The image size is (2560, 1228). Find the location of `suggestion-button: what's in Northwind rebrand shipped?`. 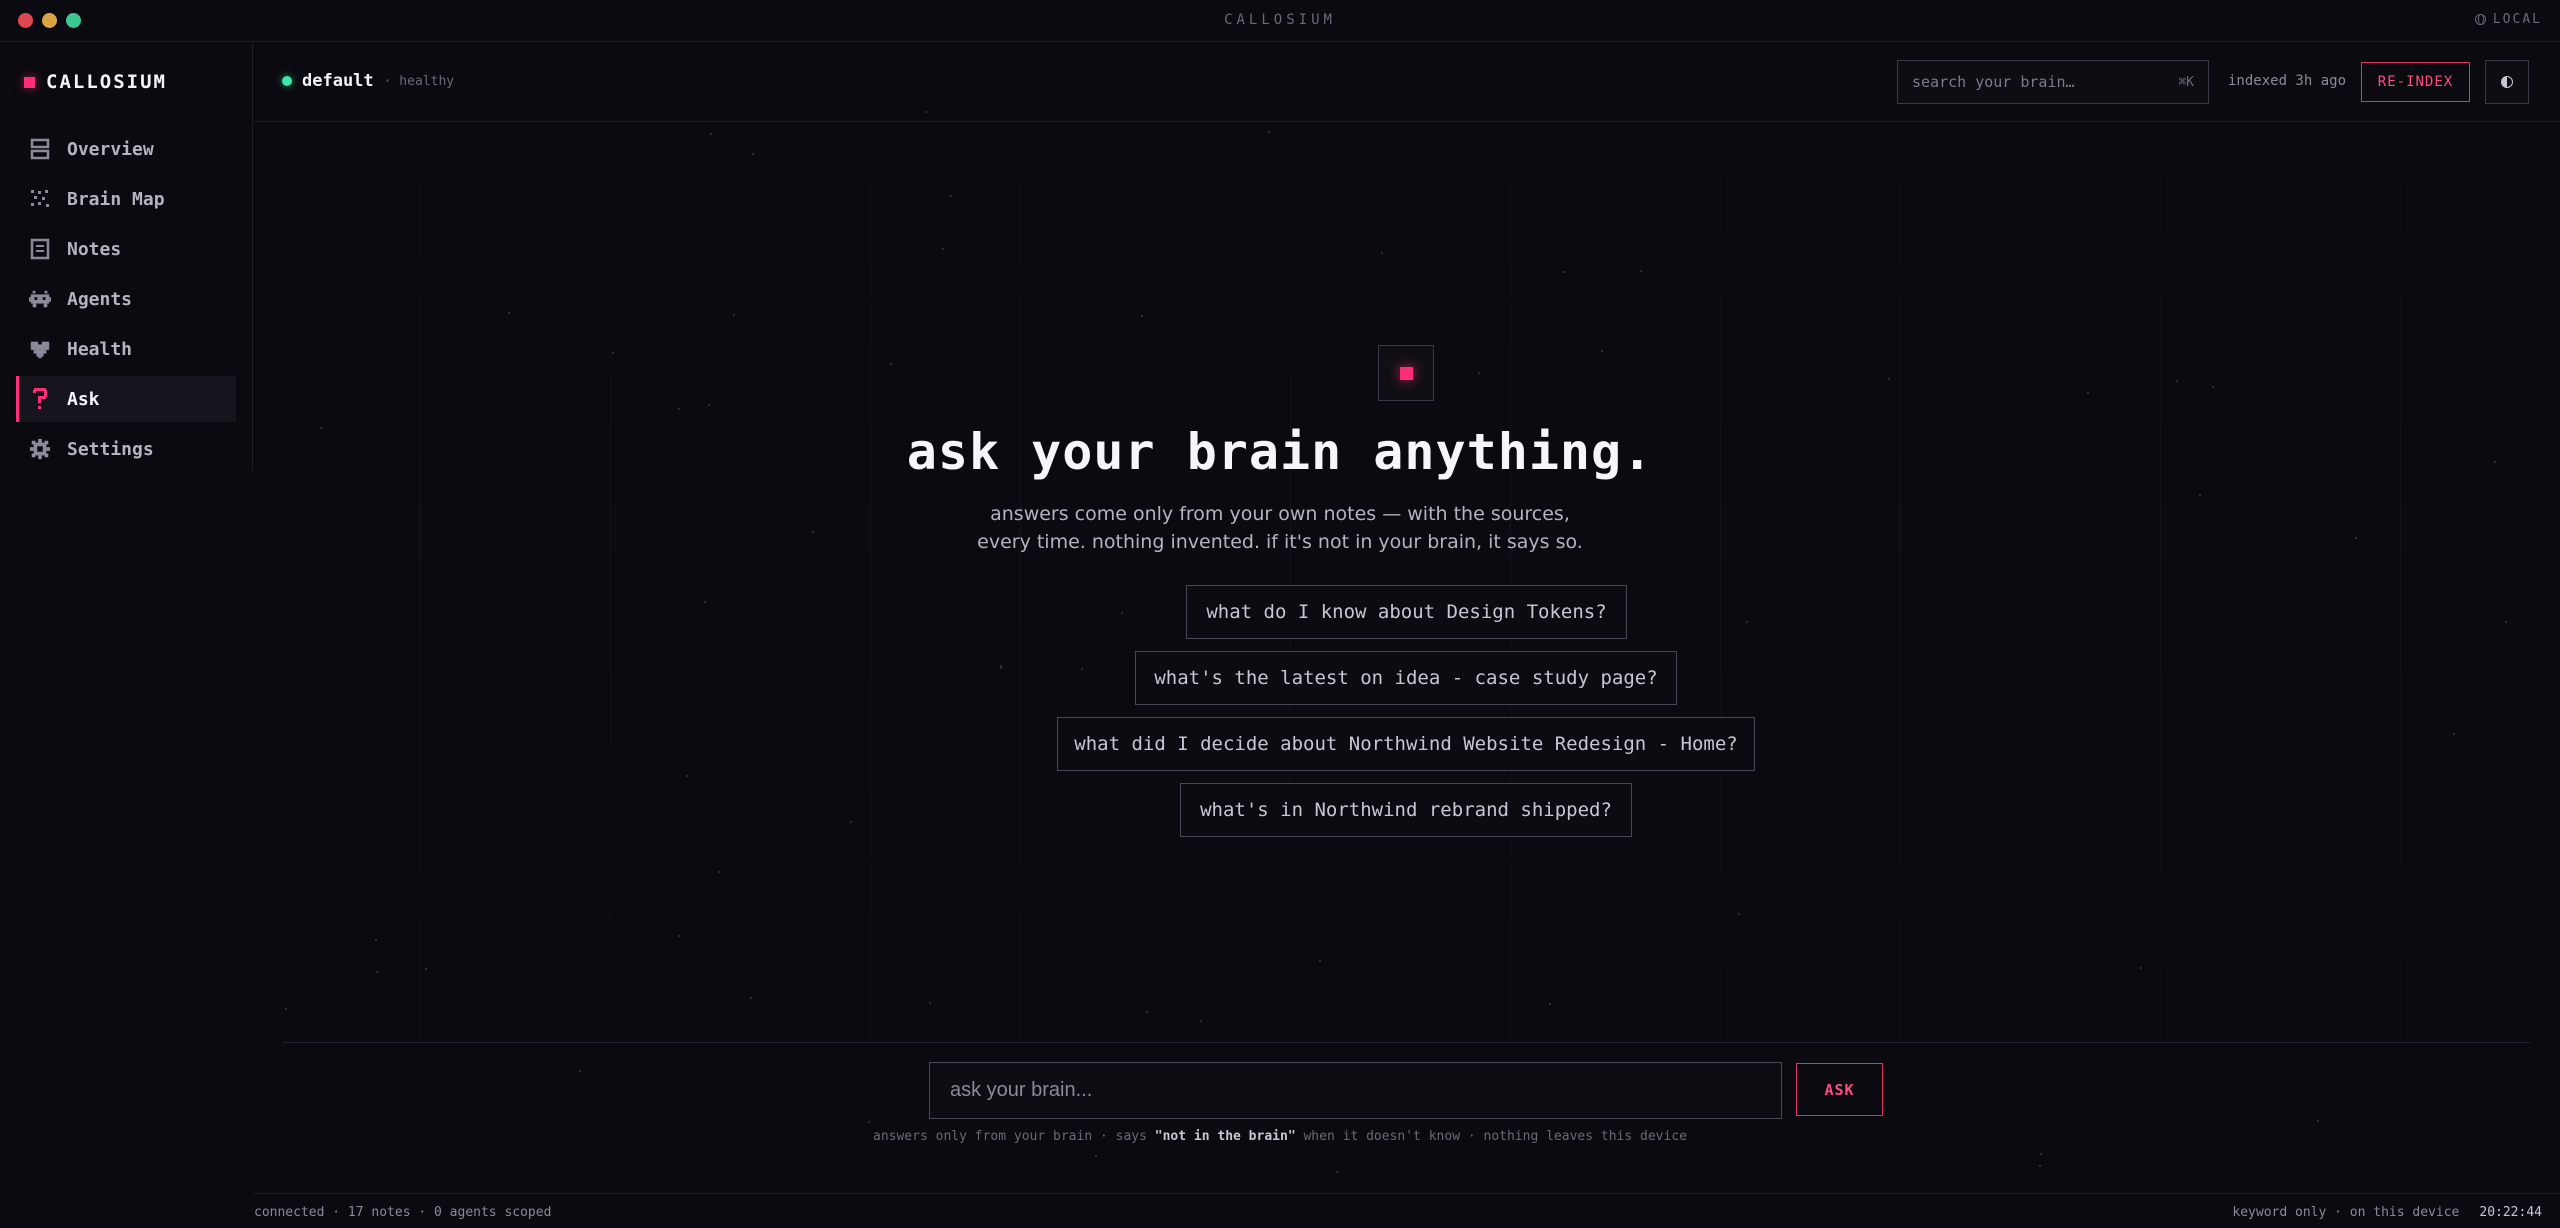

suggestion-button: what's in Northwind rebrand shipped? is located at coordinates (1406, 810).